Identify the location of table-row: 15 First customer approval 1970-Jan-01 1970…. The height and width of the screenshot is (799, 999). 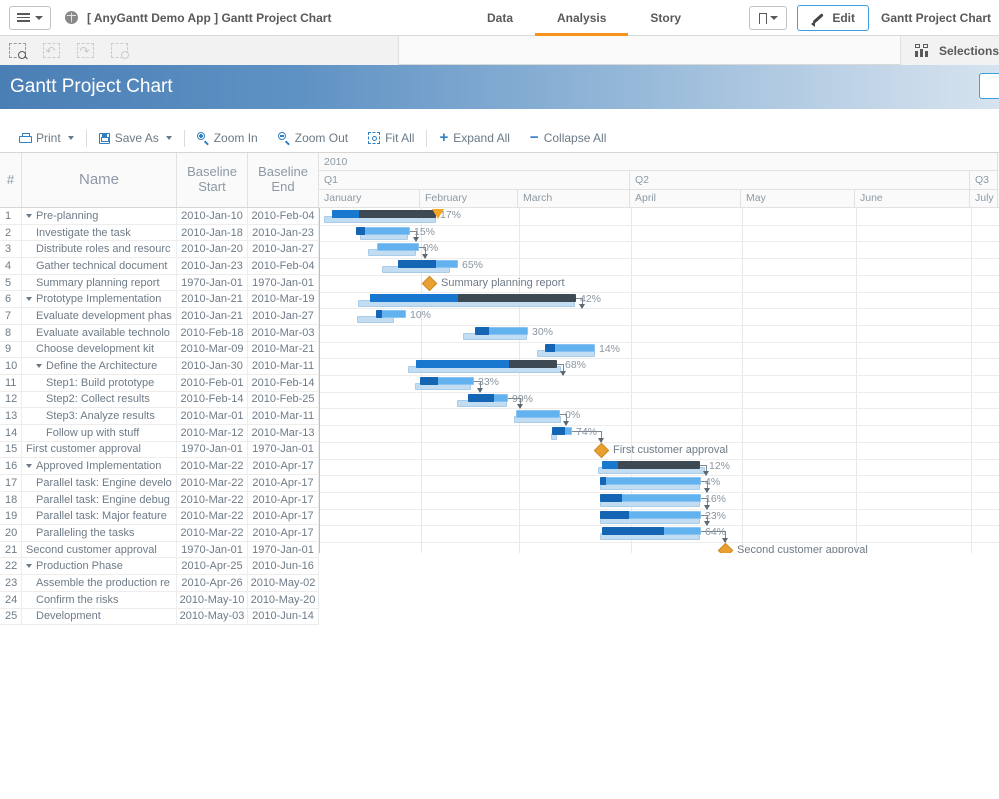
(159, 450).